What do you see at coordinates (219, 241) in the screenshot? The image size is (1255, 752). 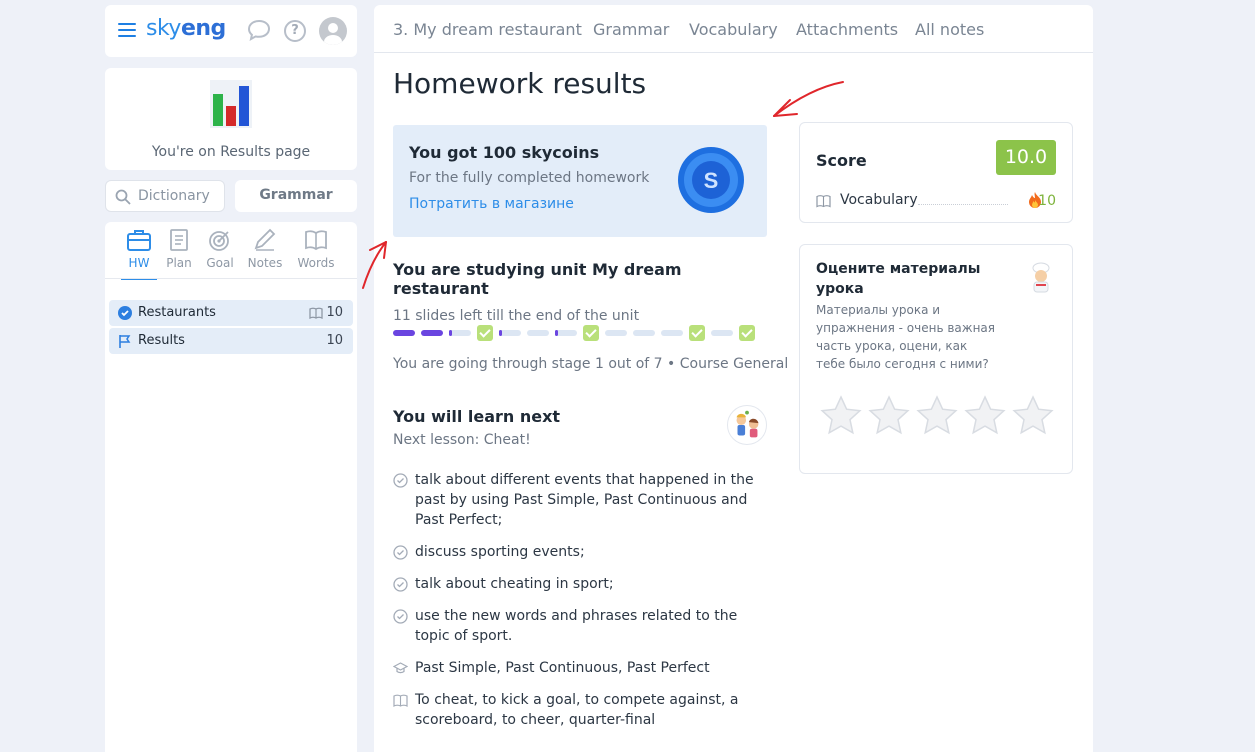 I see `target-icon` at bounding box center [219, 241].